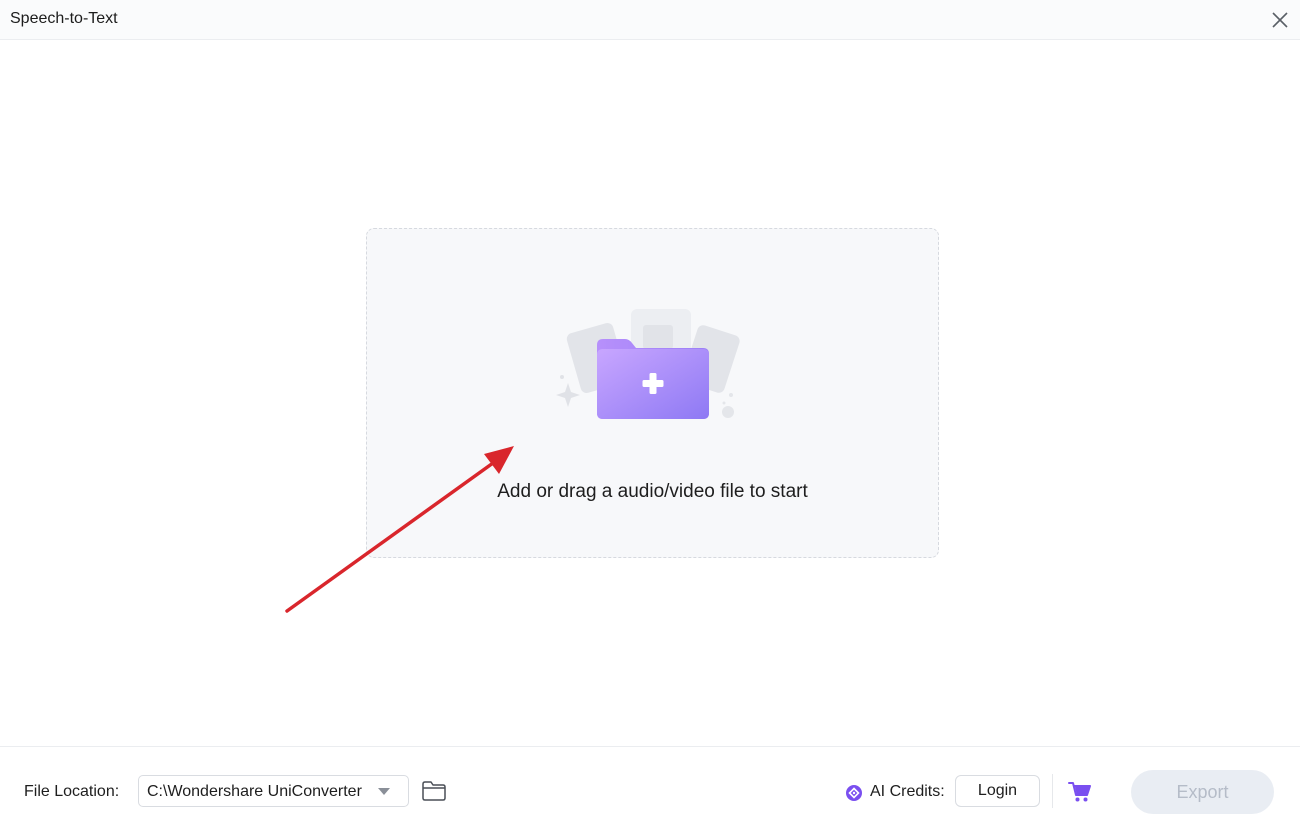 The height and width of the screenshot is (824, 1300). I want to click on folder-open-icon, so click(434, 791).